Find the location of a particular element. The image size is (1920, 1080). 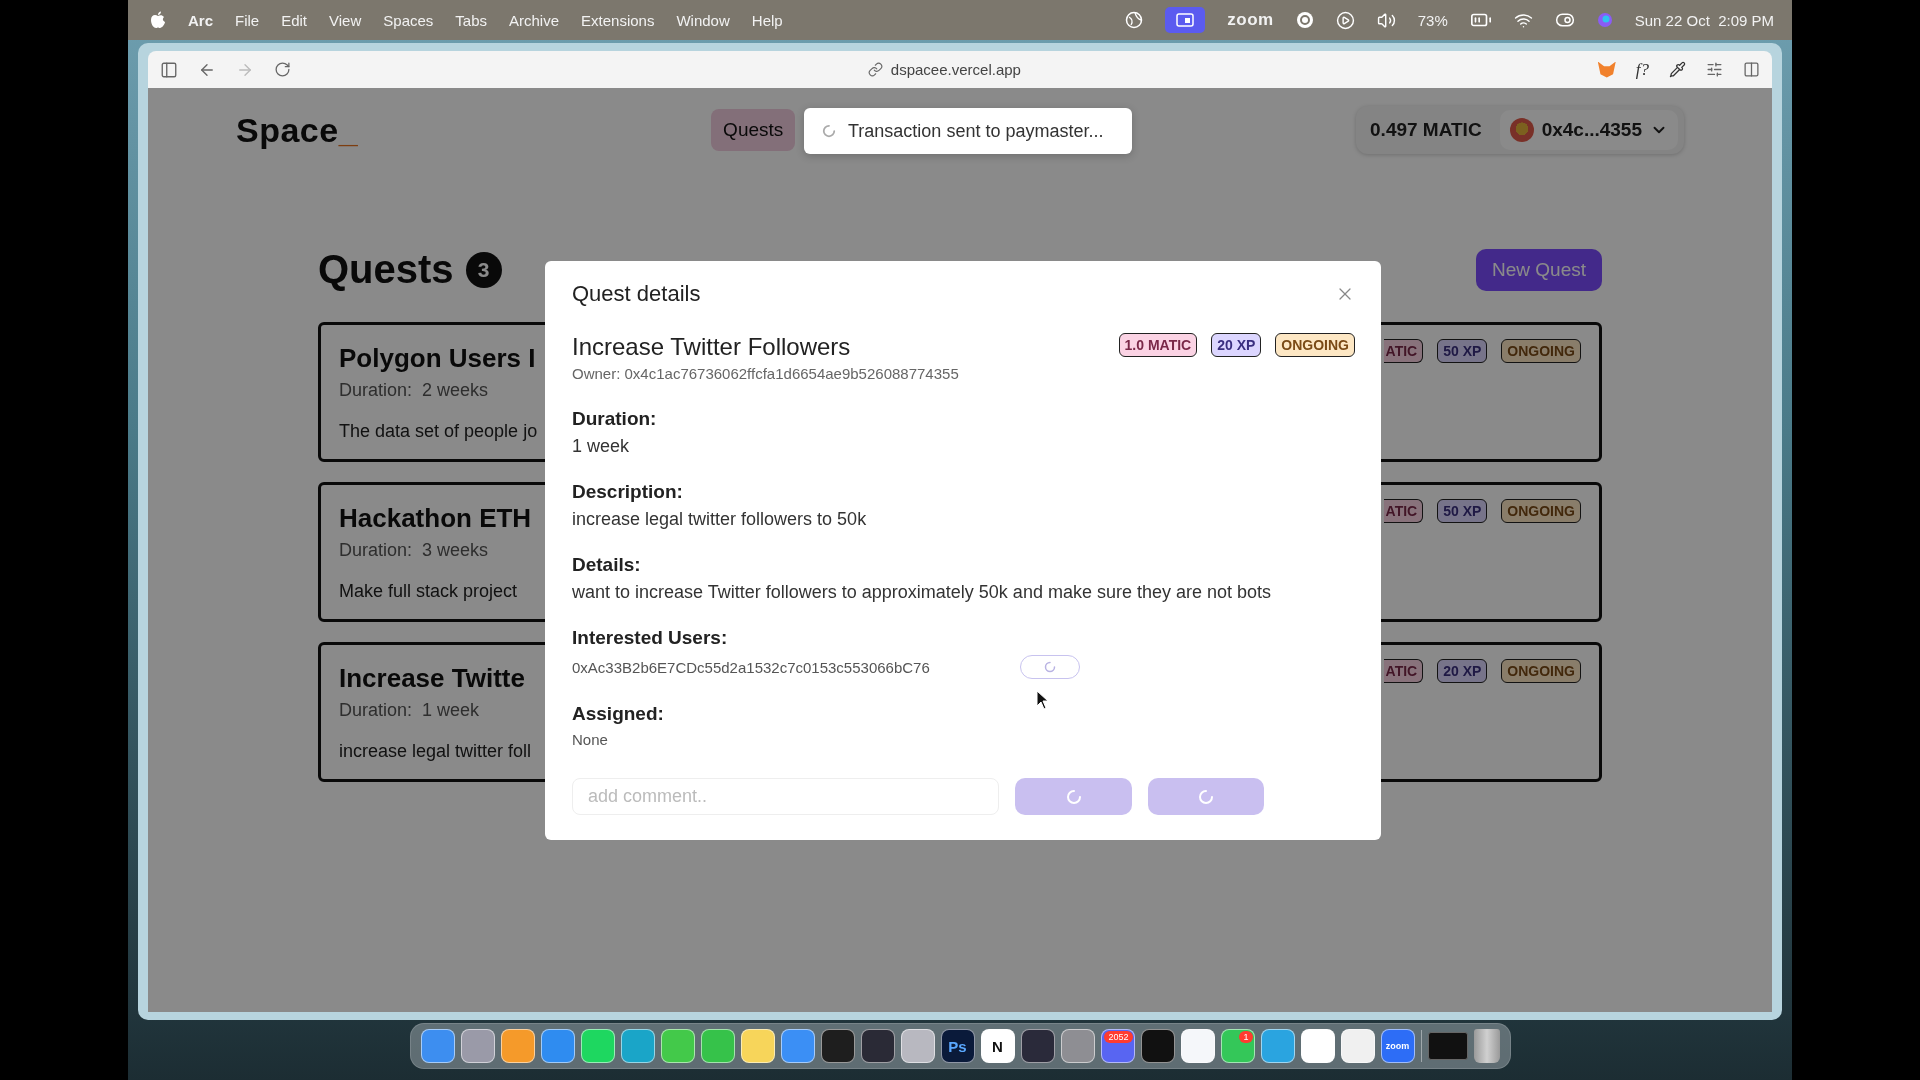

field-label: Interested Users: is located at coordinates (650, 638).